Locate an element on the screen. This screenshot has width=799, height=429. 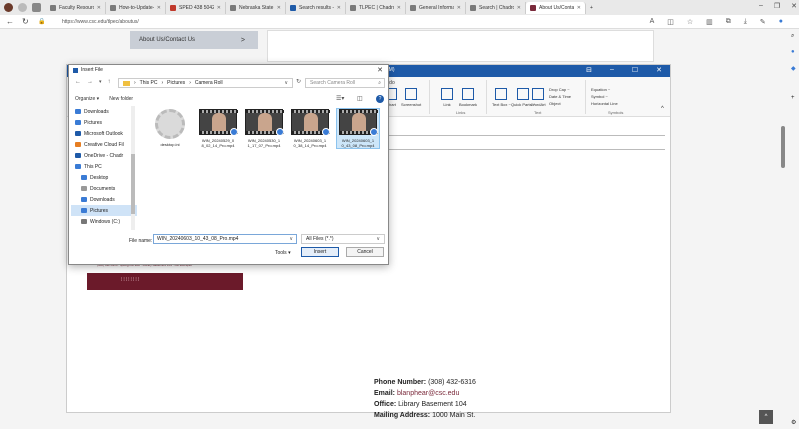
copilot-sidebar-icon: ● is located at coordinates (793, 52).